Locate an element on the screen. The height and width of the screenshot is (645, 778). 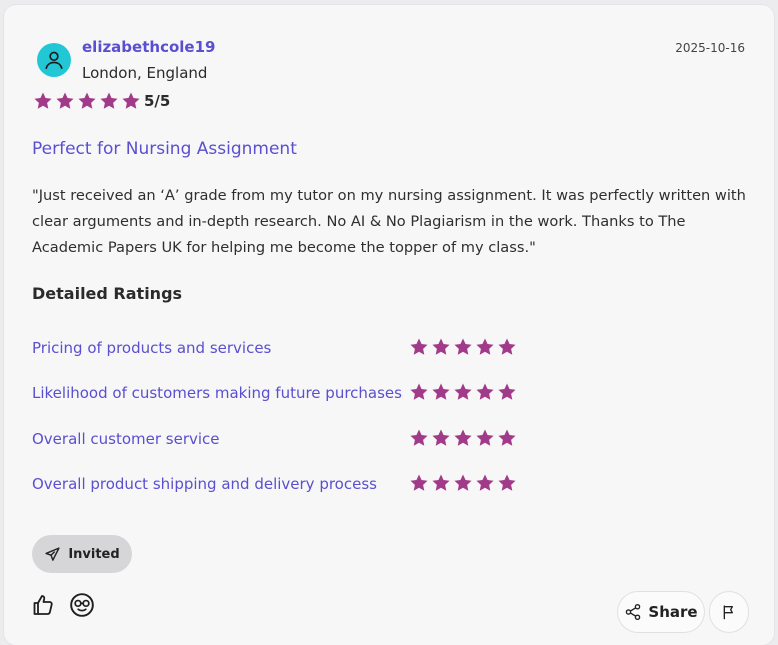
detailed-rating-label: Overall customer service is located at coordinates (126, 439).